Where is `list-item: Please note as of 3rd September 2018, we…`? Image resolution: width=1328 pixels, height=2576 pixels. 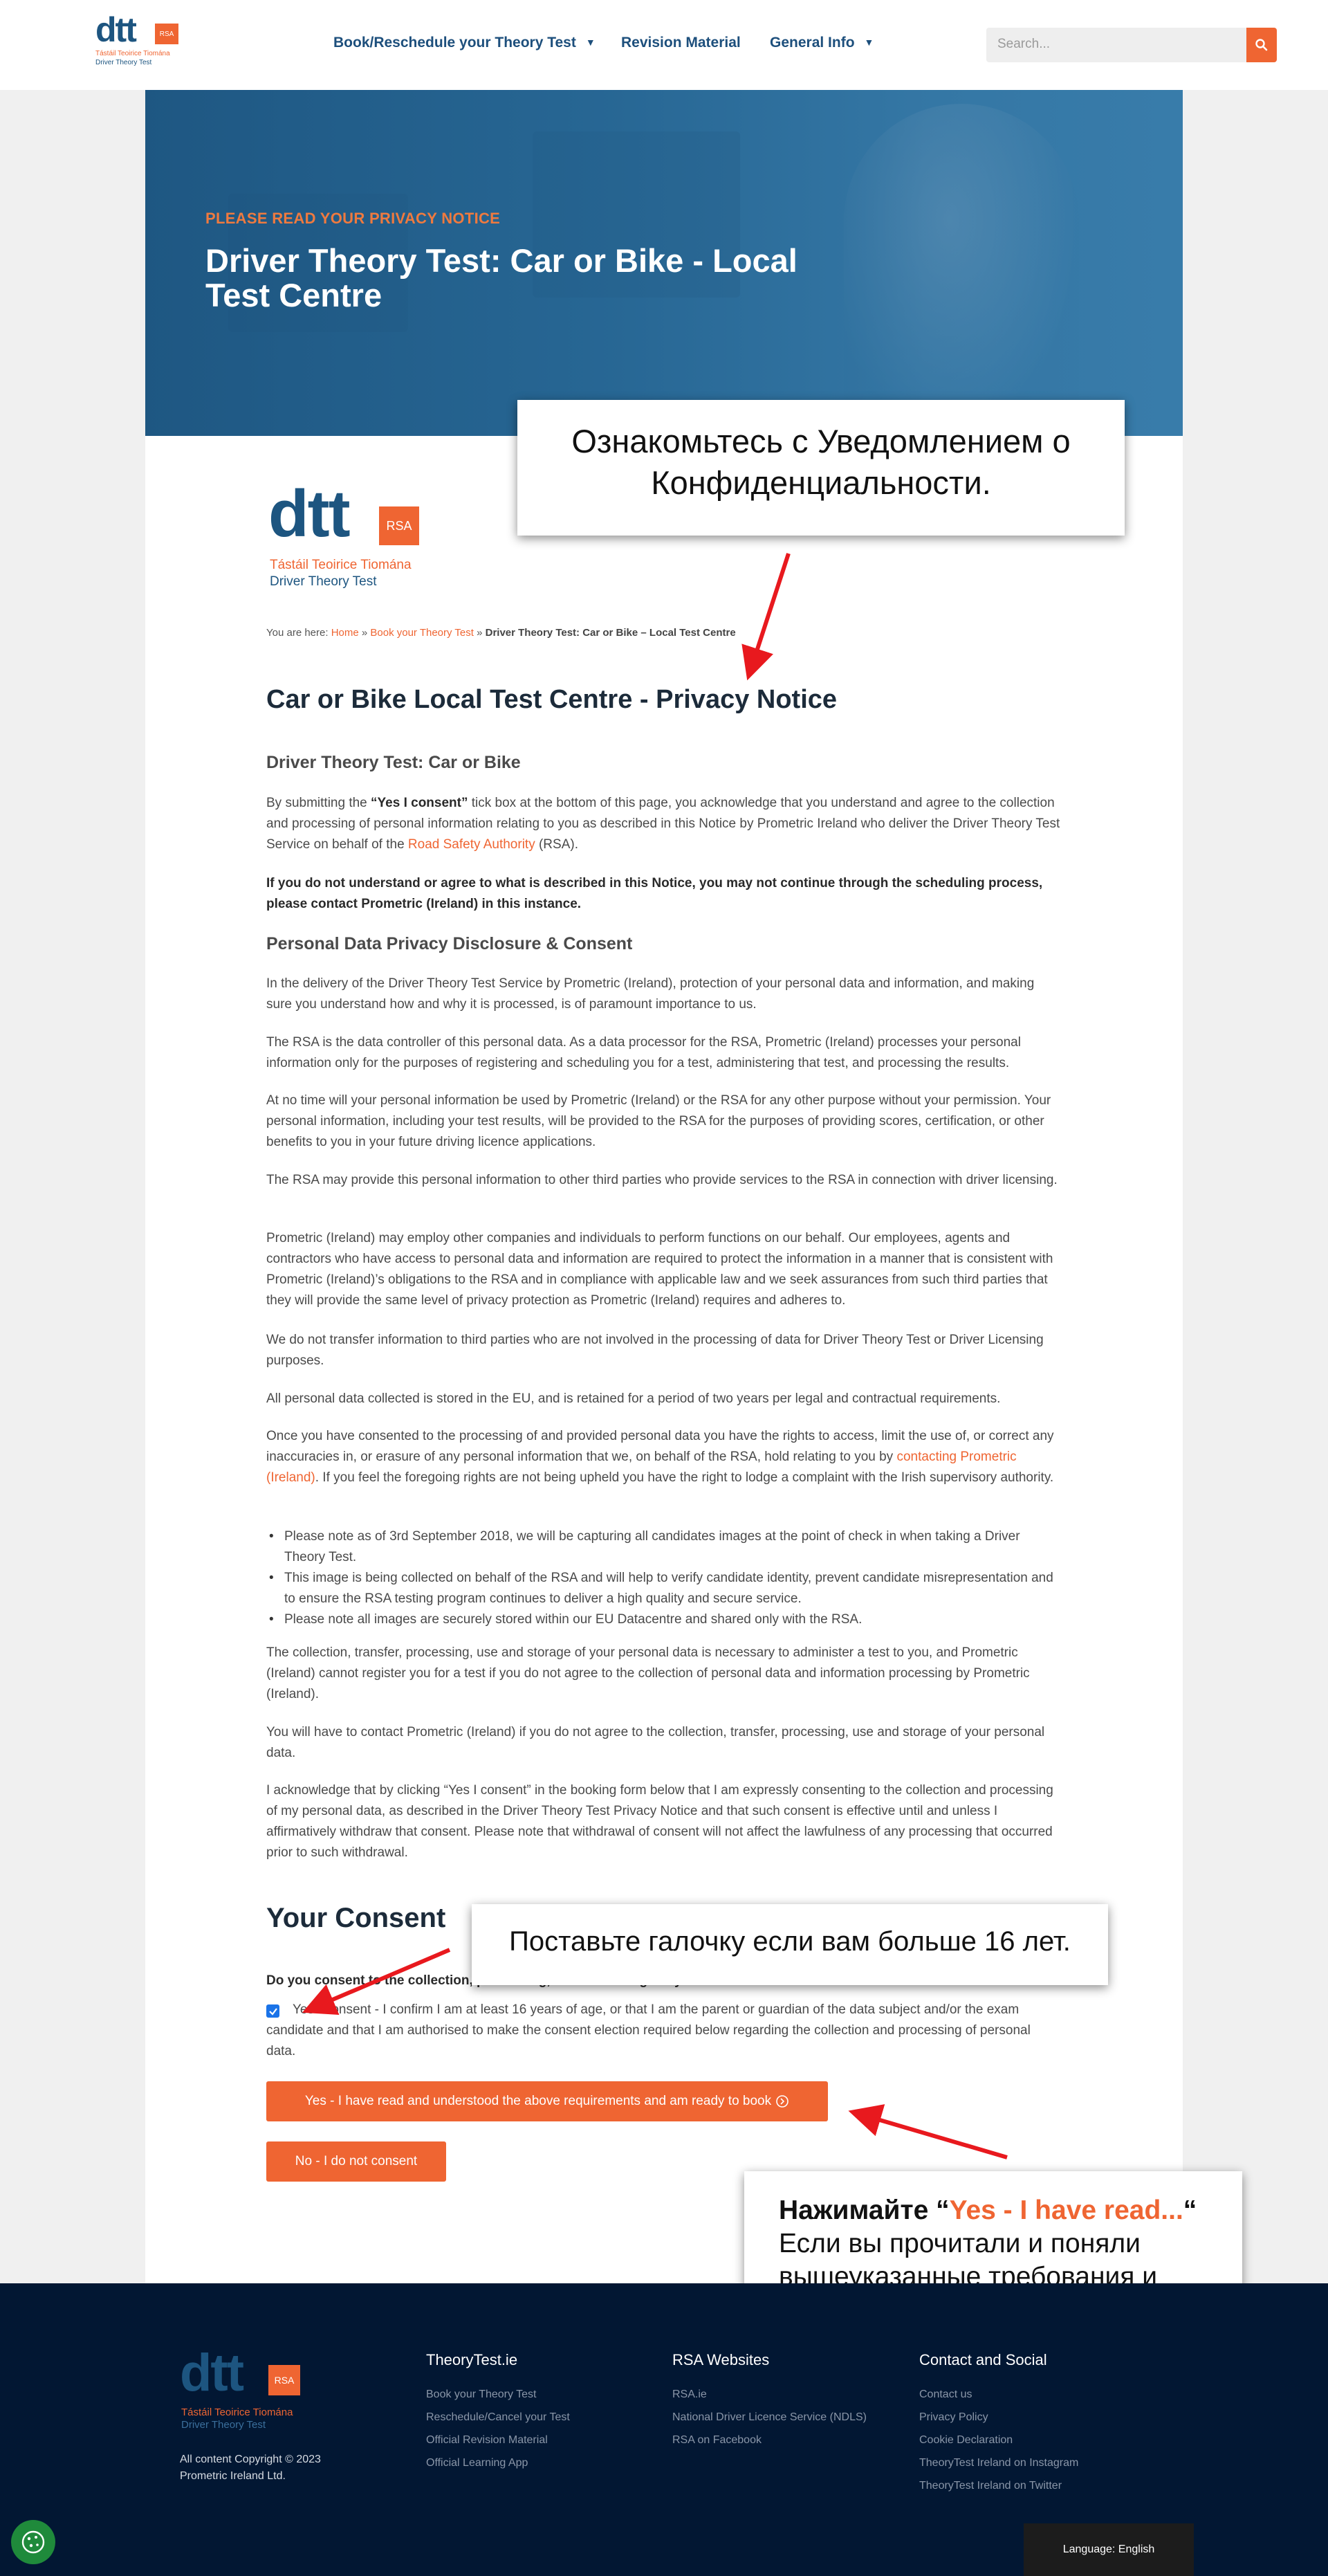 list-item: Please note as of 3rd September 2018, we… is located at coordinates (664, 1547).